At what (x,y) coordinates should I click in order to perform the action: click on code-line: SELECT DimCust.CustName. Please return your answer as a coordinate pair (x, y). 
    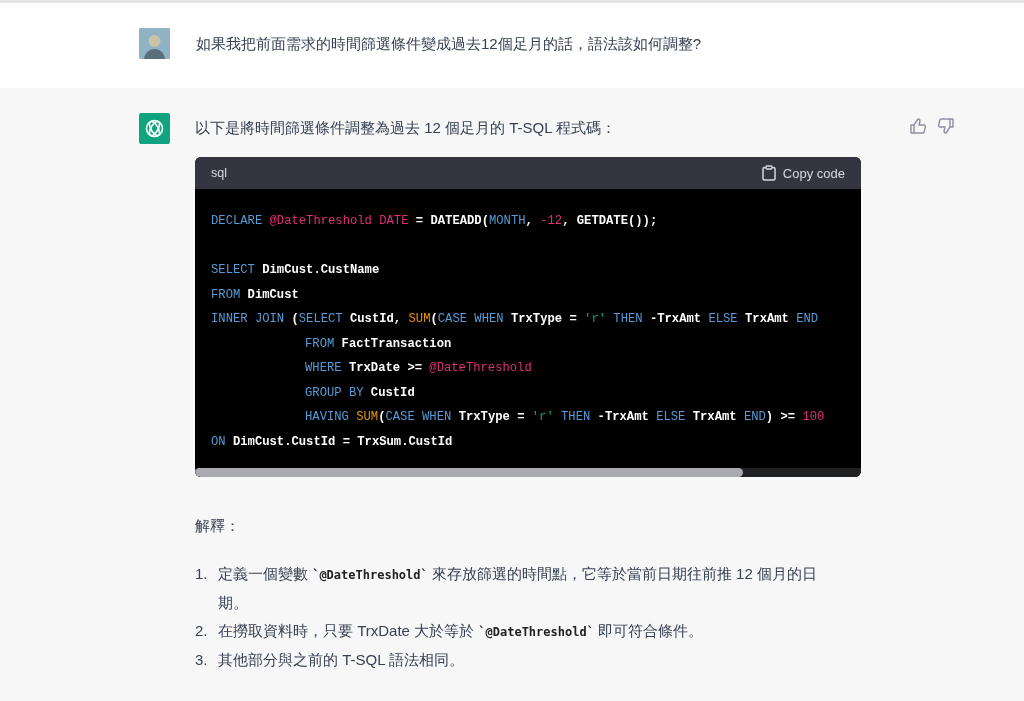
    Looking at the image, I should click on (296, 270).